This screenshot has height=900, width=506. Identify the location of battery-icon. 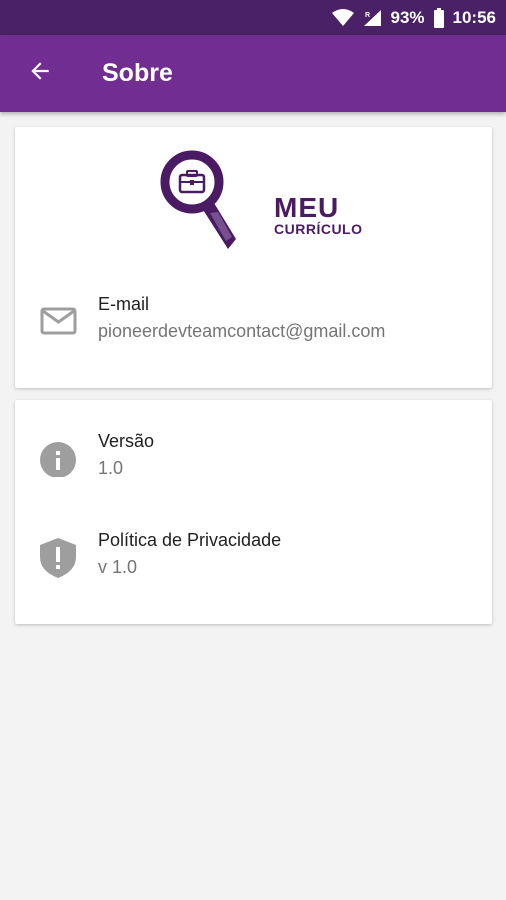
(439, 17).